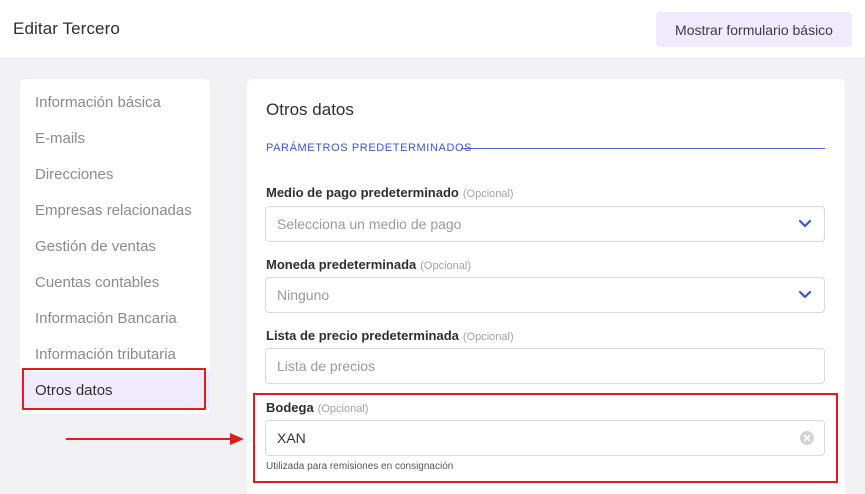  I want to click on payment-method-select: Selecciona un medio de pago, so click(545, 224).